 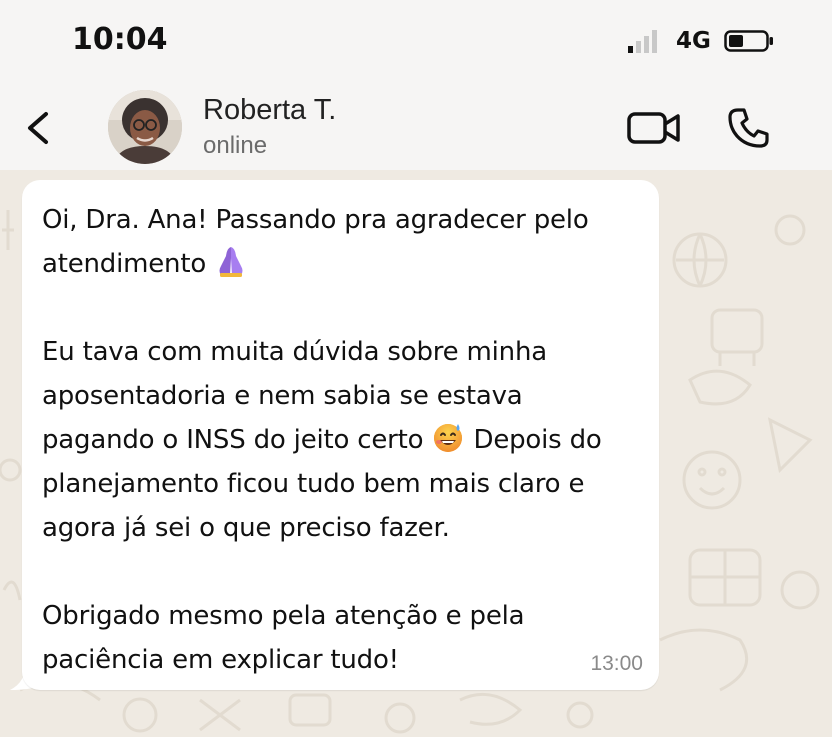 I want to click on chat-header: Roberta T. online, so click(x=416, y=125).